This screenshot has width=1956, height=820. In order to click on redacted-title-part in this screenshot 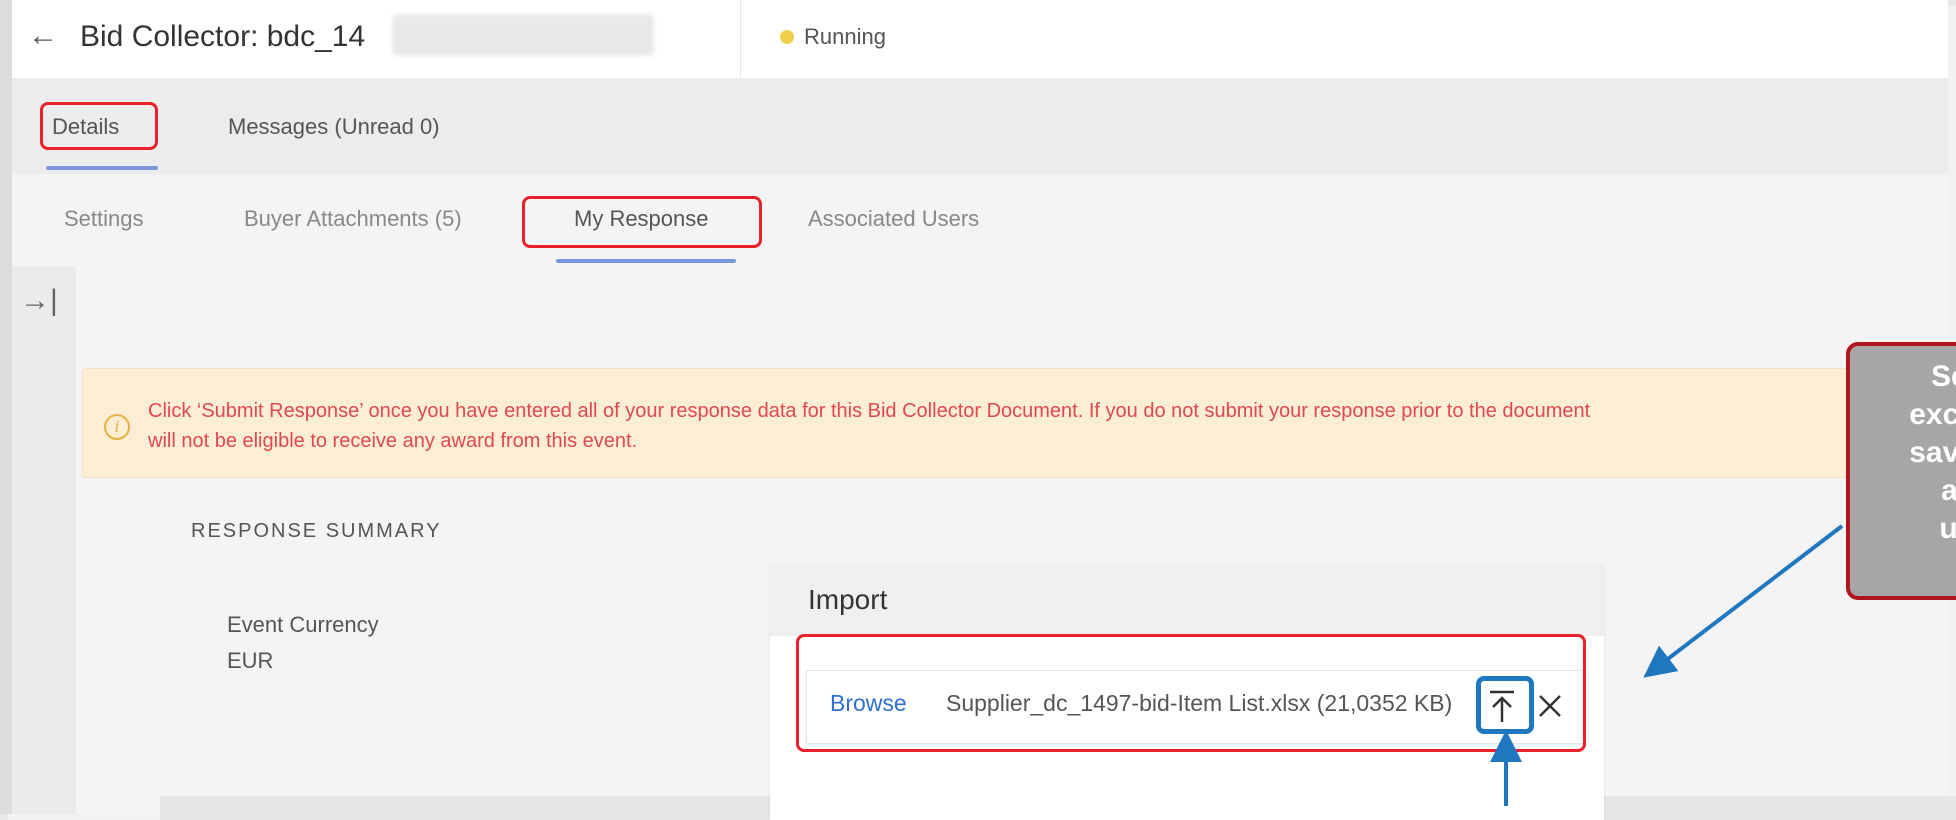, I will do `click(523, 35)`.